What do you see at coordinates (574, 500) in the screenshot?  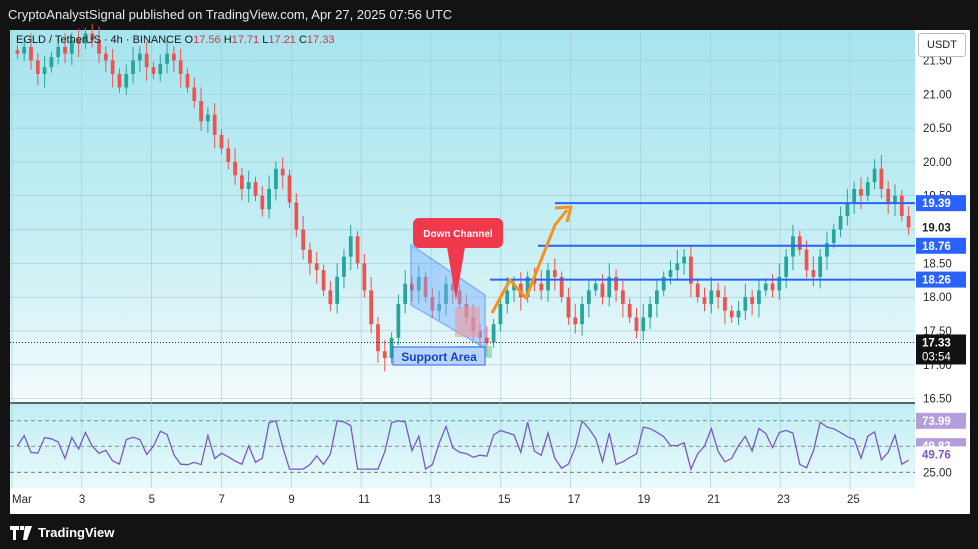 I see `time-tick-label: 17` at bounding box center [574, 500].